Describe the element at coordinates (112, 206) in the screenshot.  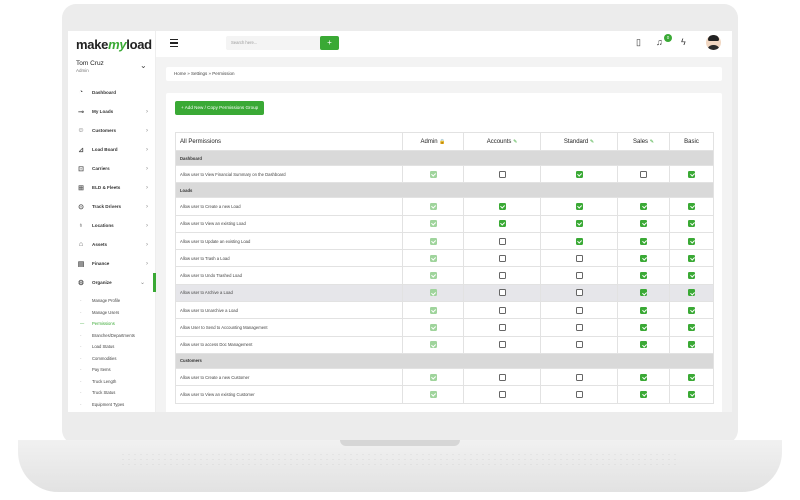
I see `sidebar-item-track-drivers: ⊙ Track Drivers ›` at that location.